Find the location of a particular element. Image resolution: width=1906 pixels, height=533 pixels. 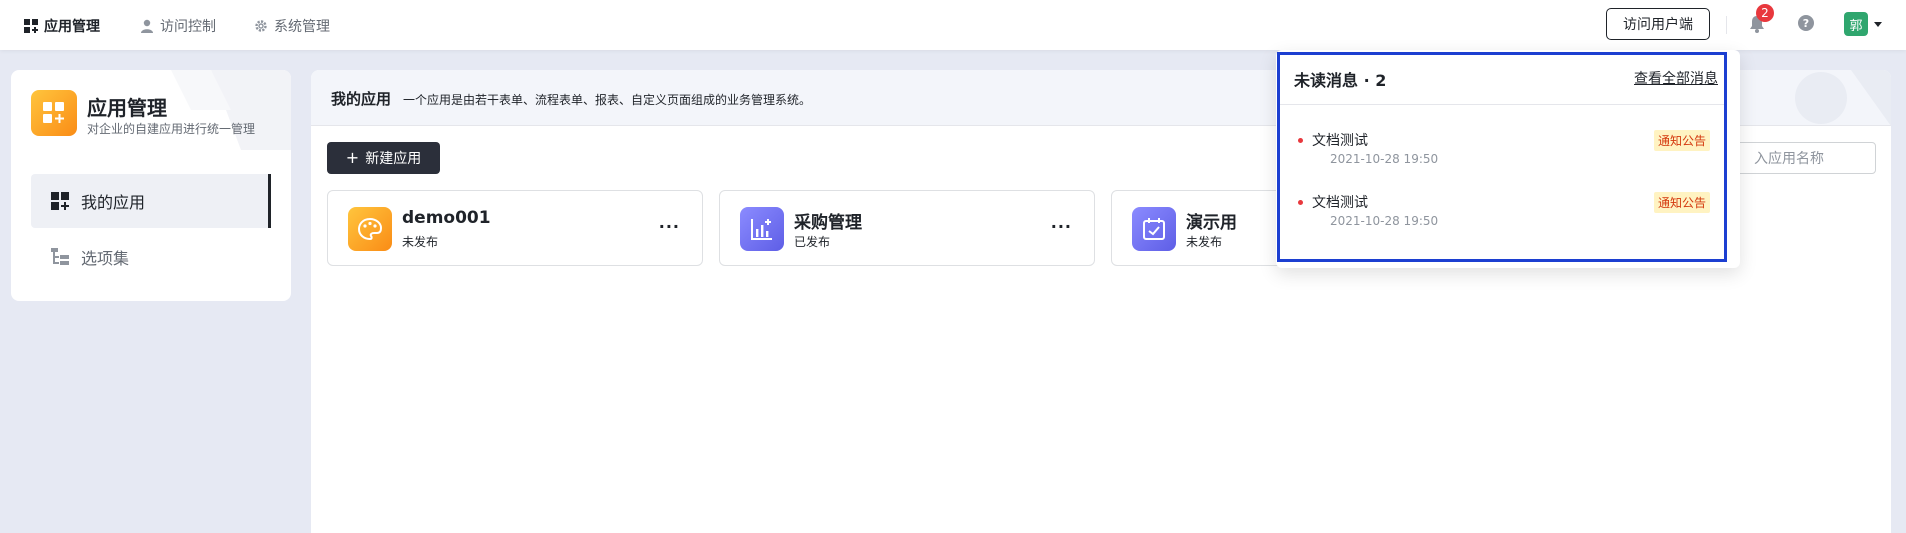

app-card-procurement: 采购管理 已发布 ··· is located at coordinates (907, 228).